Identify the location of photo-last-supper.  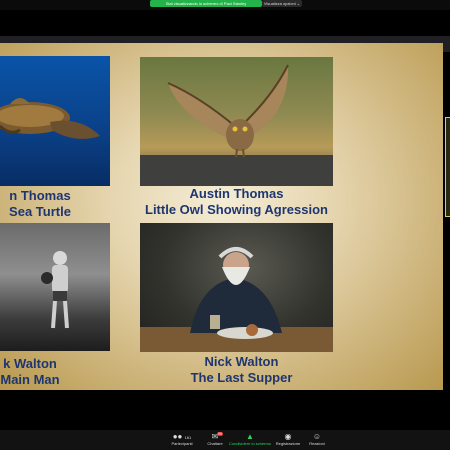
(236, 287).